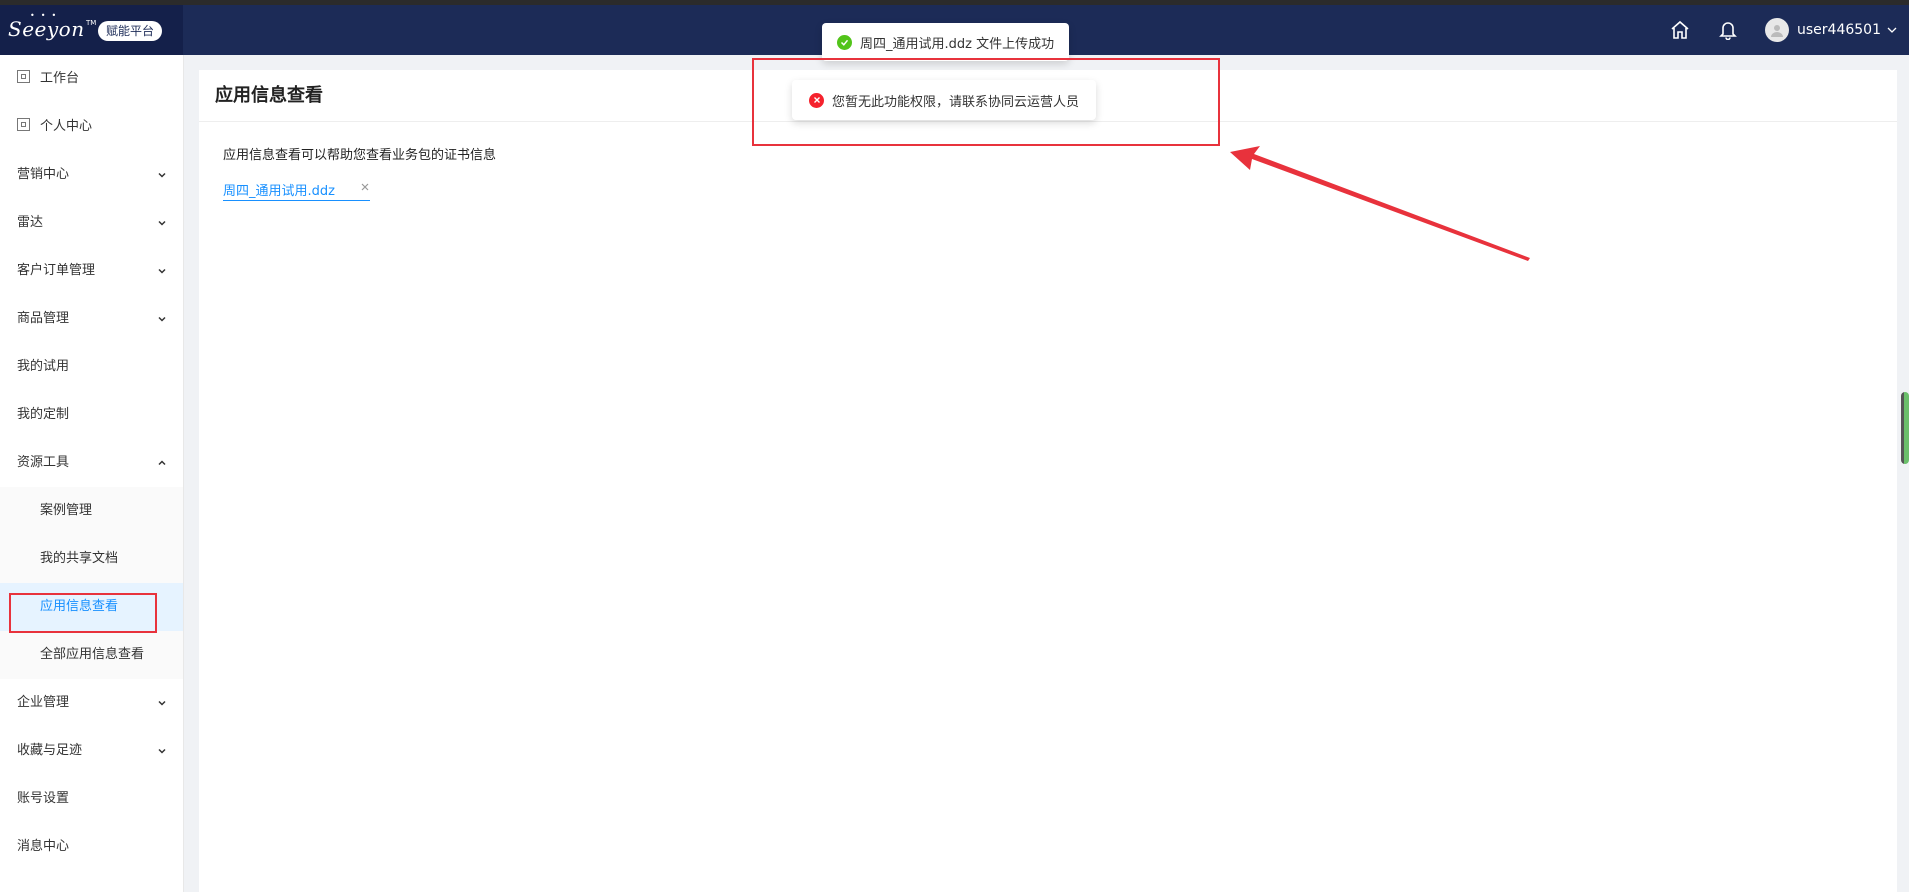 The image size is (1909, 892). I want to click on uploaded-file-item: 周四_通用试用.ddz, so click(296, 190).